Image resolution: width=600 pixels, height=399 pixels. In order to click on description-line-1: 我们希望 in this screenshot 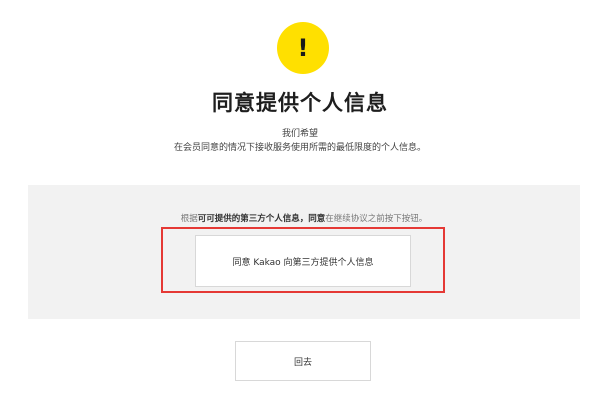, I will do `click(299, 134)`.